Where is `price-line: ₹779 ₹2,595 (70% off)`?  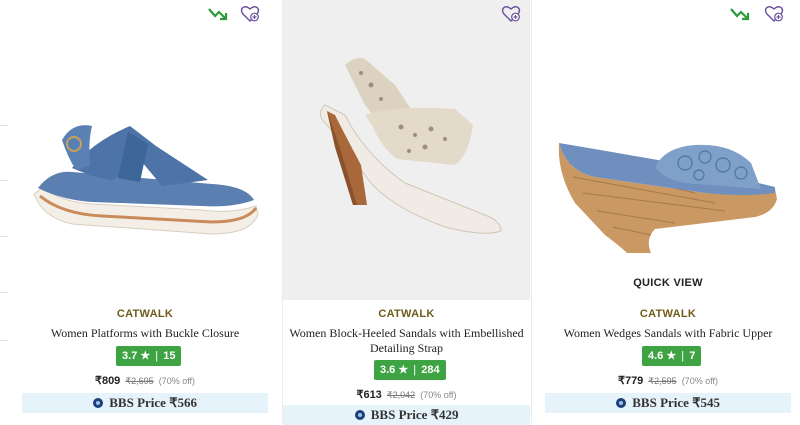
price-line: ₹779 ₹2,595 (70% off) is located at coordinates (668, 380).